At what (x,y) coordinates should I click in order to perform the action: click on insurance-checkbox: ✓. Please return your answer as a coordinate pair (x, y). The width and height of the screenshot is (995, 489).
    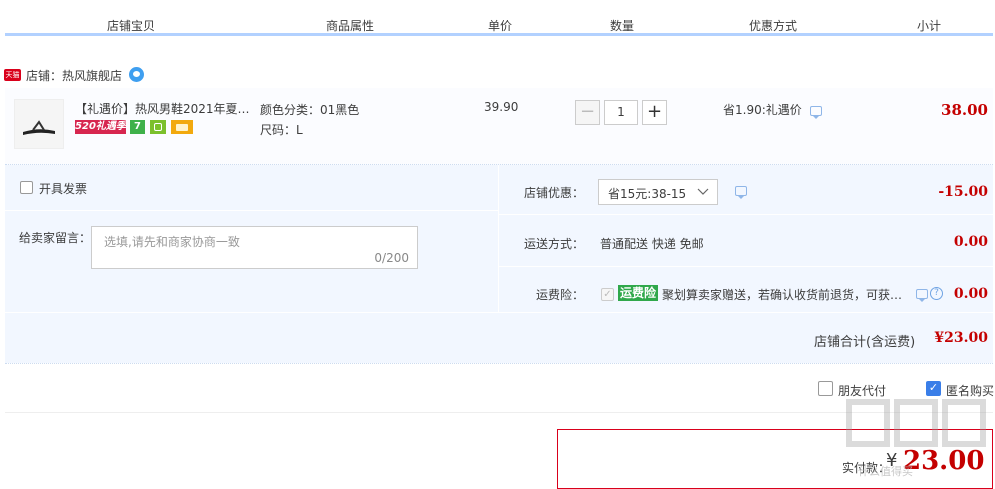
    Looking at the image, I should click on (607, 294).